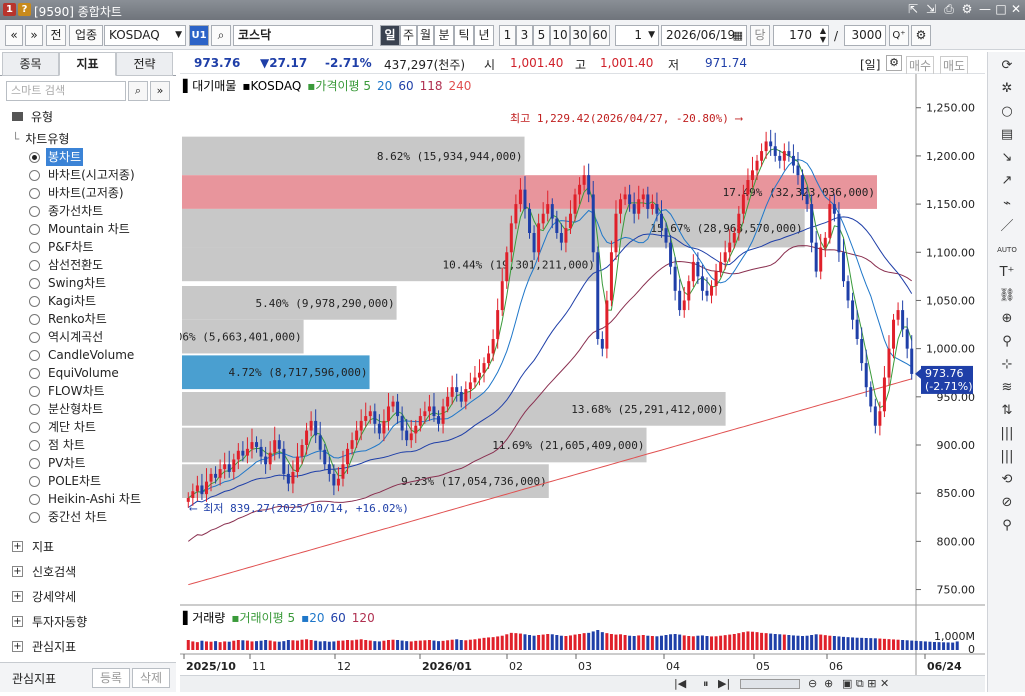  Describe the element at coordinates (91, 175) in the screenshot. I see `chart-type-item: 바차트(시고저종)` at that location.